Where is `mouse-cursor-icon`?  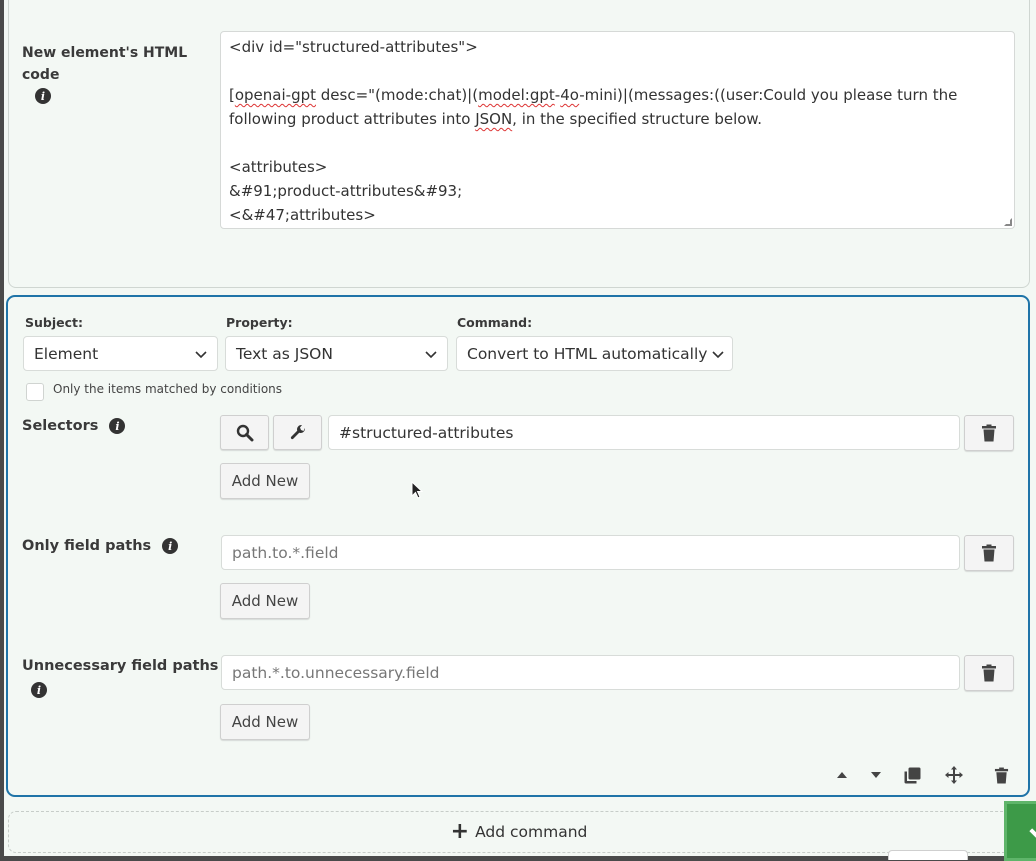 mouse-cursor-icon is located at coordinates (417, 490).